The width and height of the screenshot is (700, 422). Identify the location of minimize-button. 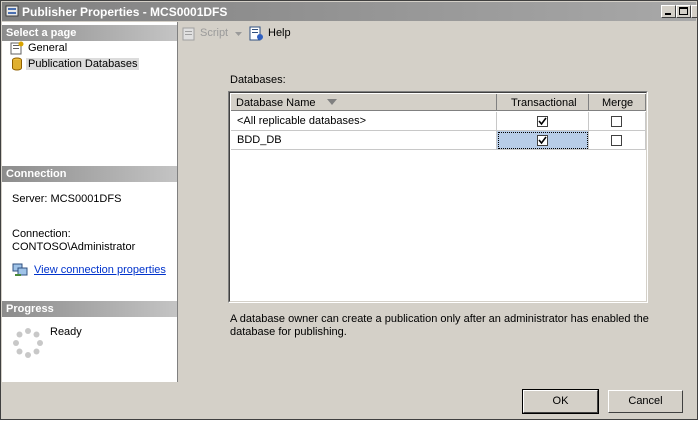
(668, 11).